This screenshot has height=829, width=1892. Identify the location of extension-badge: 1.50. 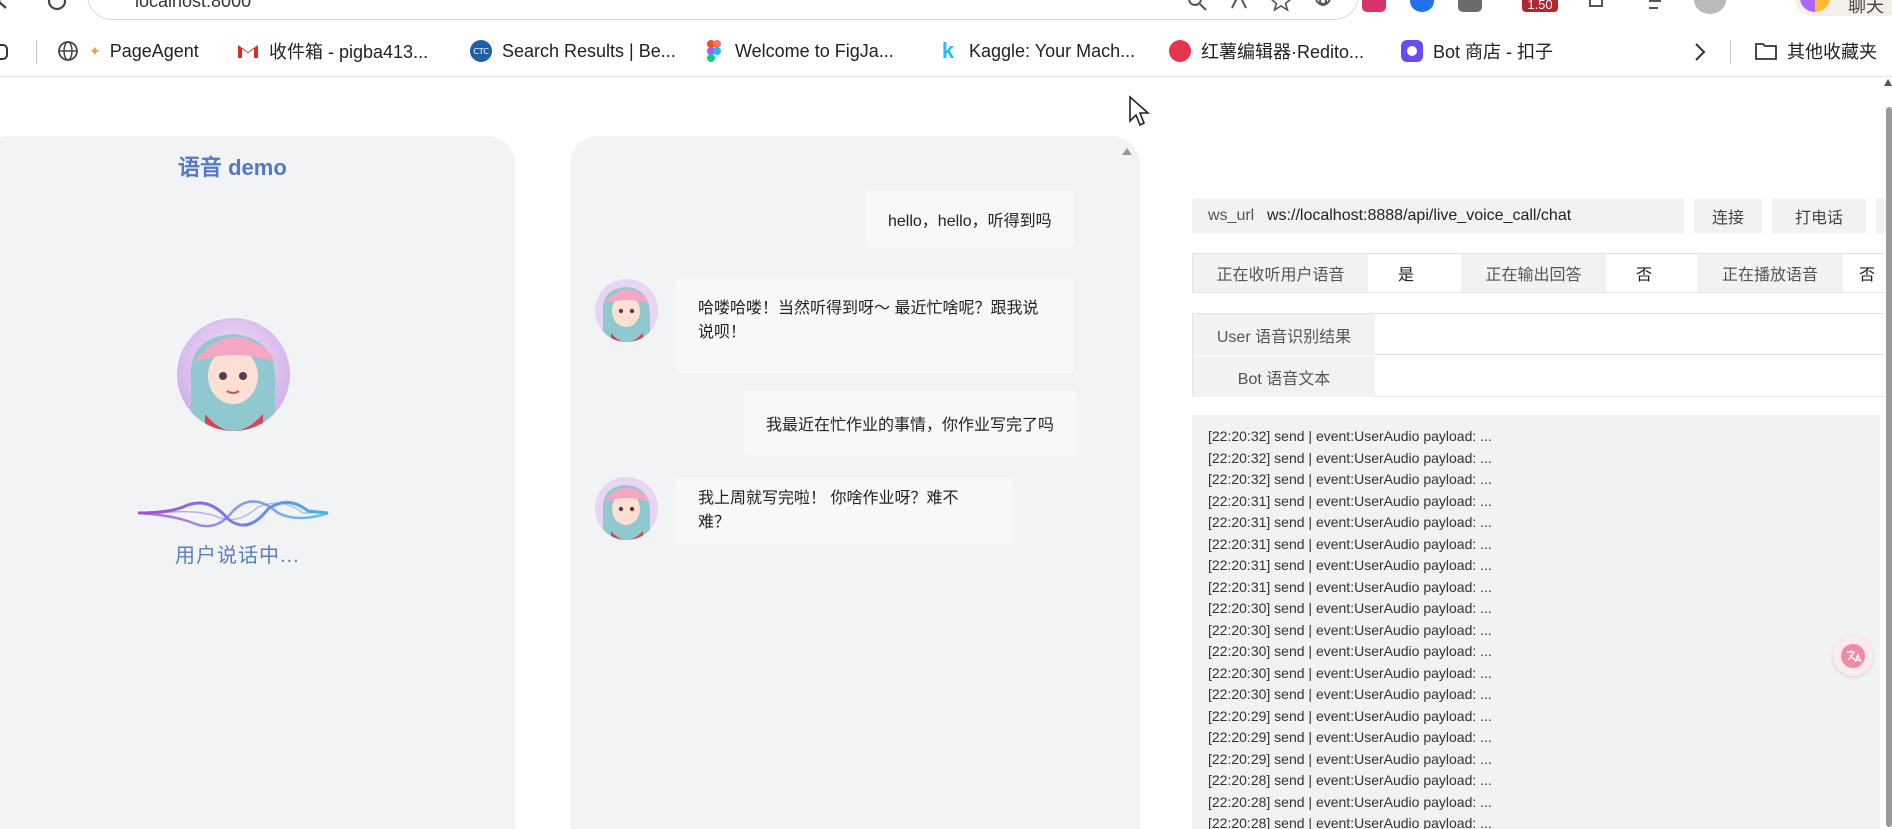
(1540, 6).